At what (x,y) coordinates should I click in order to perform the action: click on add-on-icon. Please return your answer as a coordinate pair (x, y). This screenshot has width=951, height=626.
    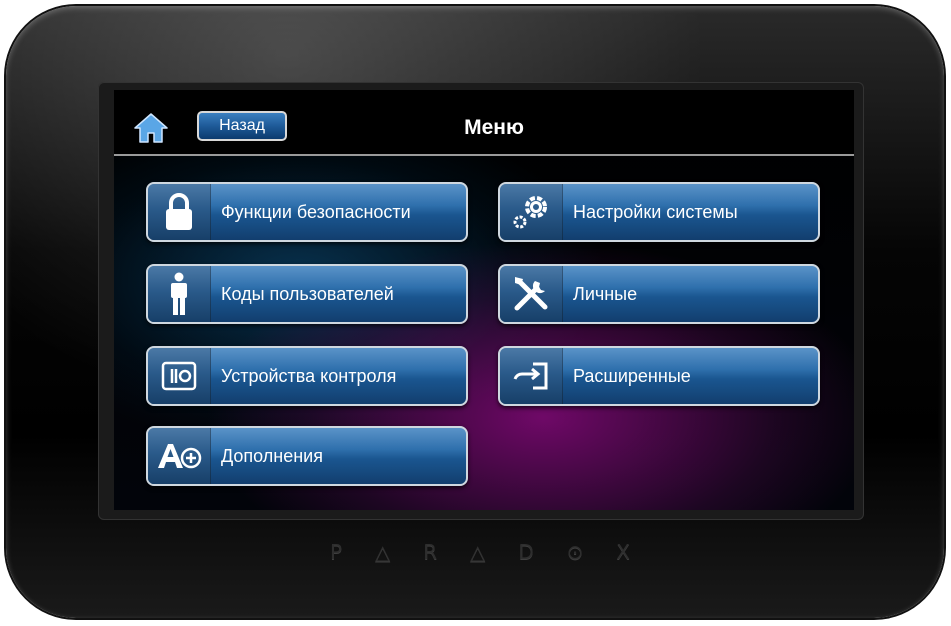
    Looking at the image, I should click on (179, 456).